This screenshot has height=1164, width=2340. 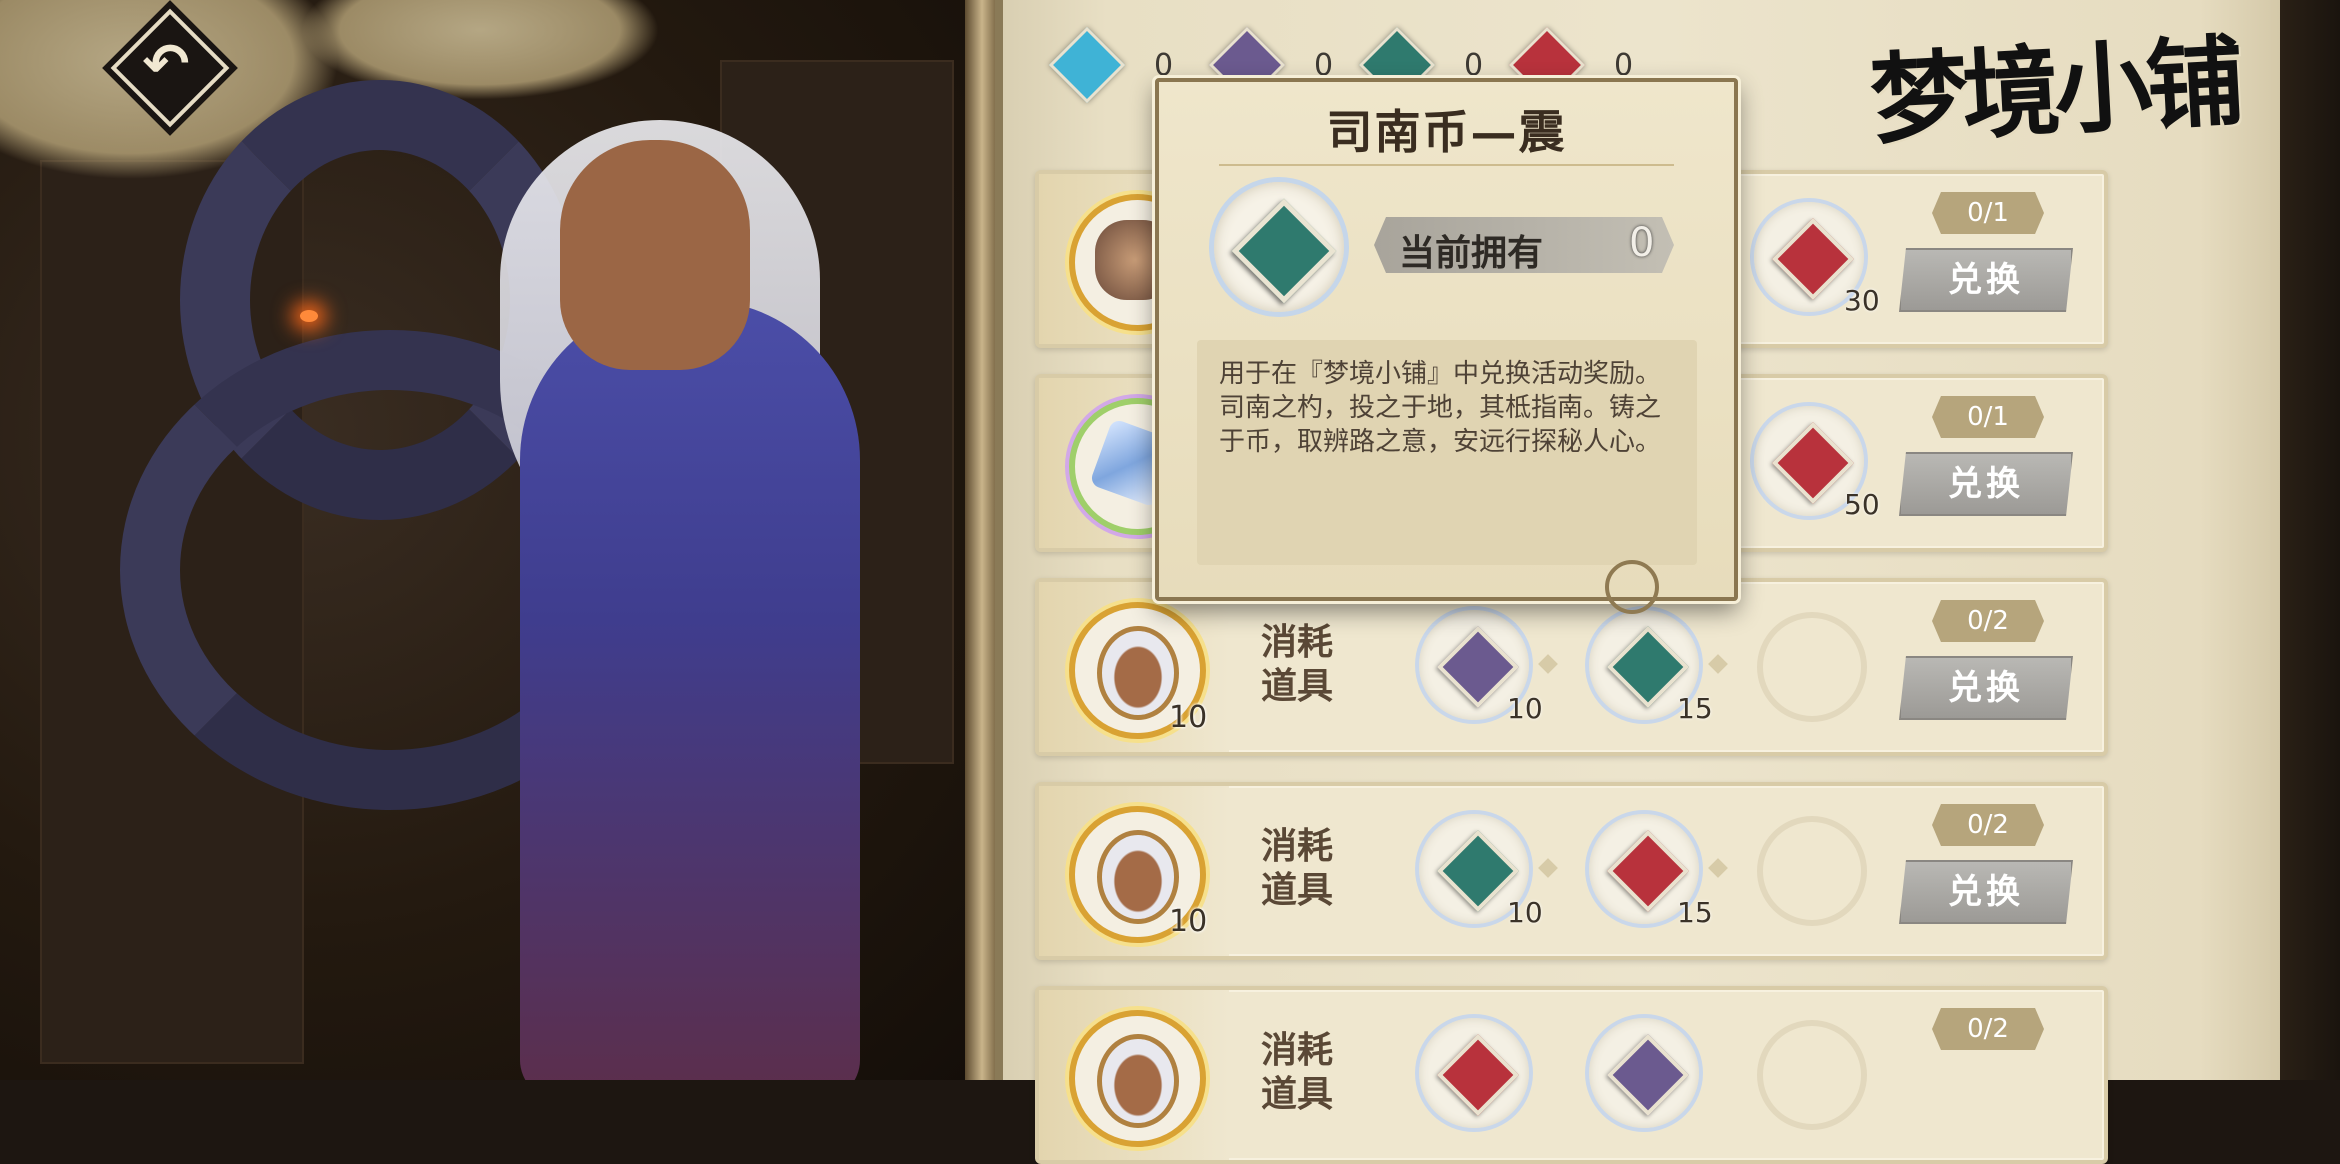 What do you see at coordinates (1446, 165) in the screenshot?
I see `title-divider` at bounding box center [1446, 165].